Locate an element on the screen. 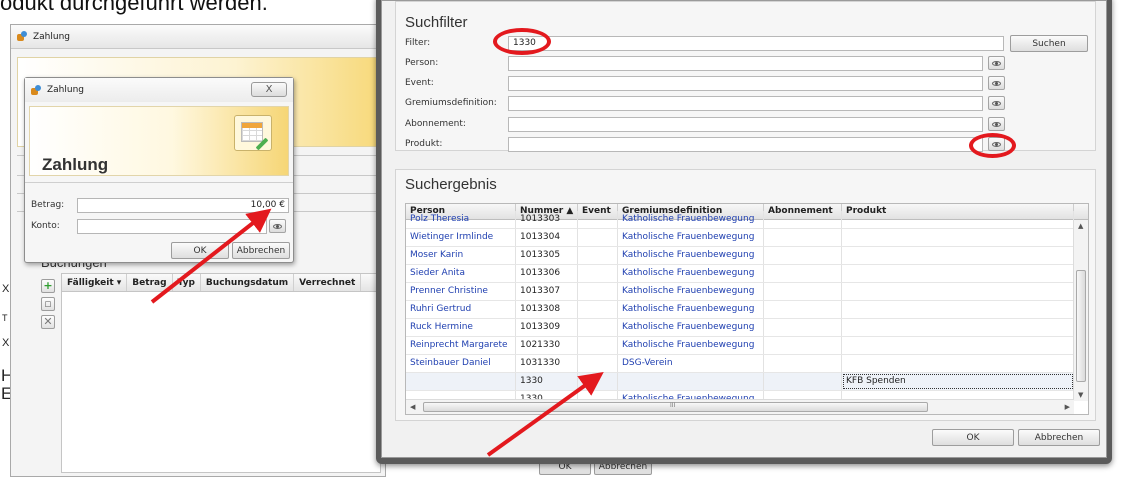 Image resolution: width=1146 pixels, height=477 pixels. cell-nummer: 1031330 is located at coordinates (547, 363).